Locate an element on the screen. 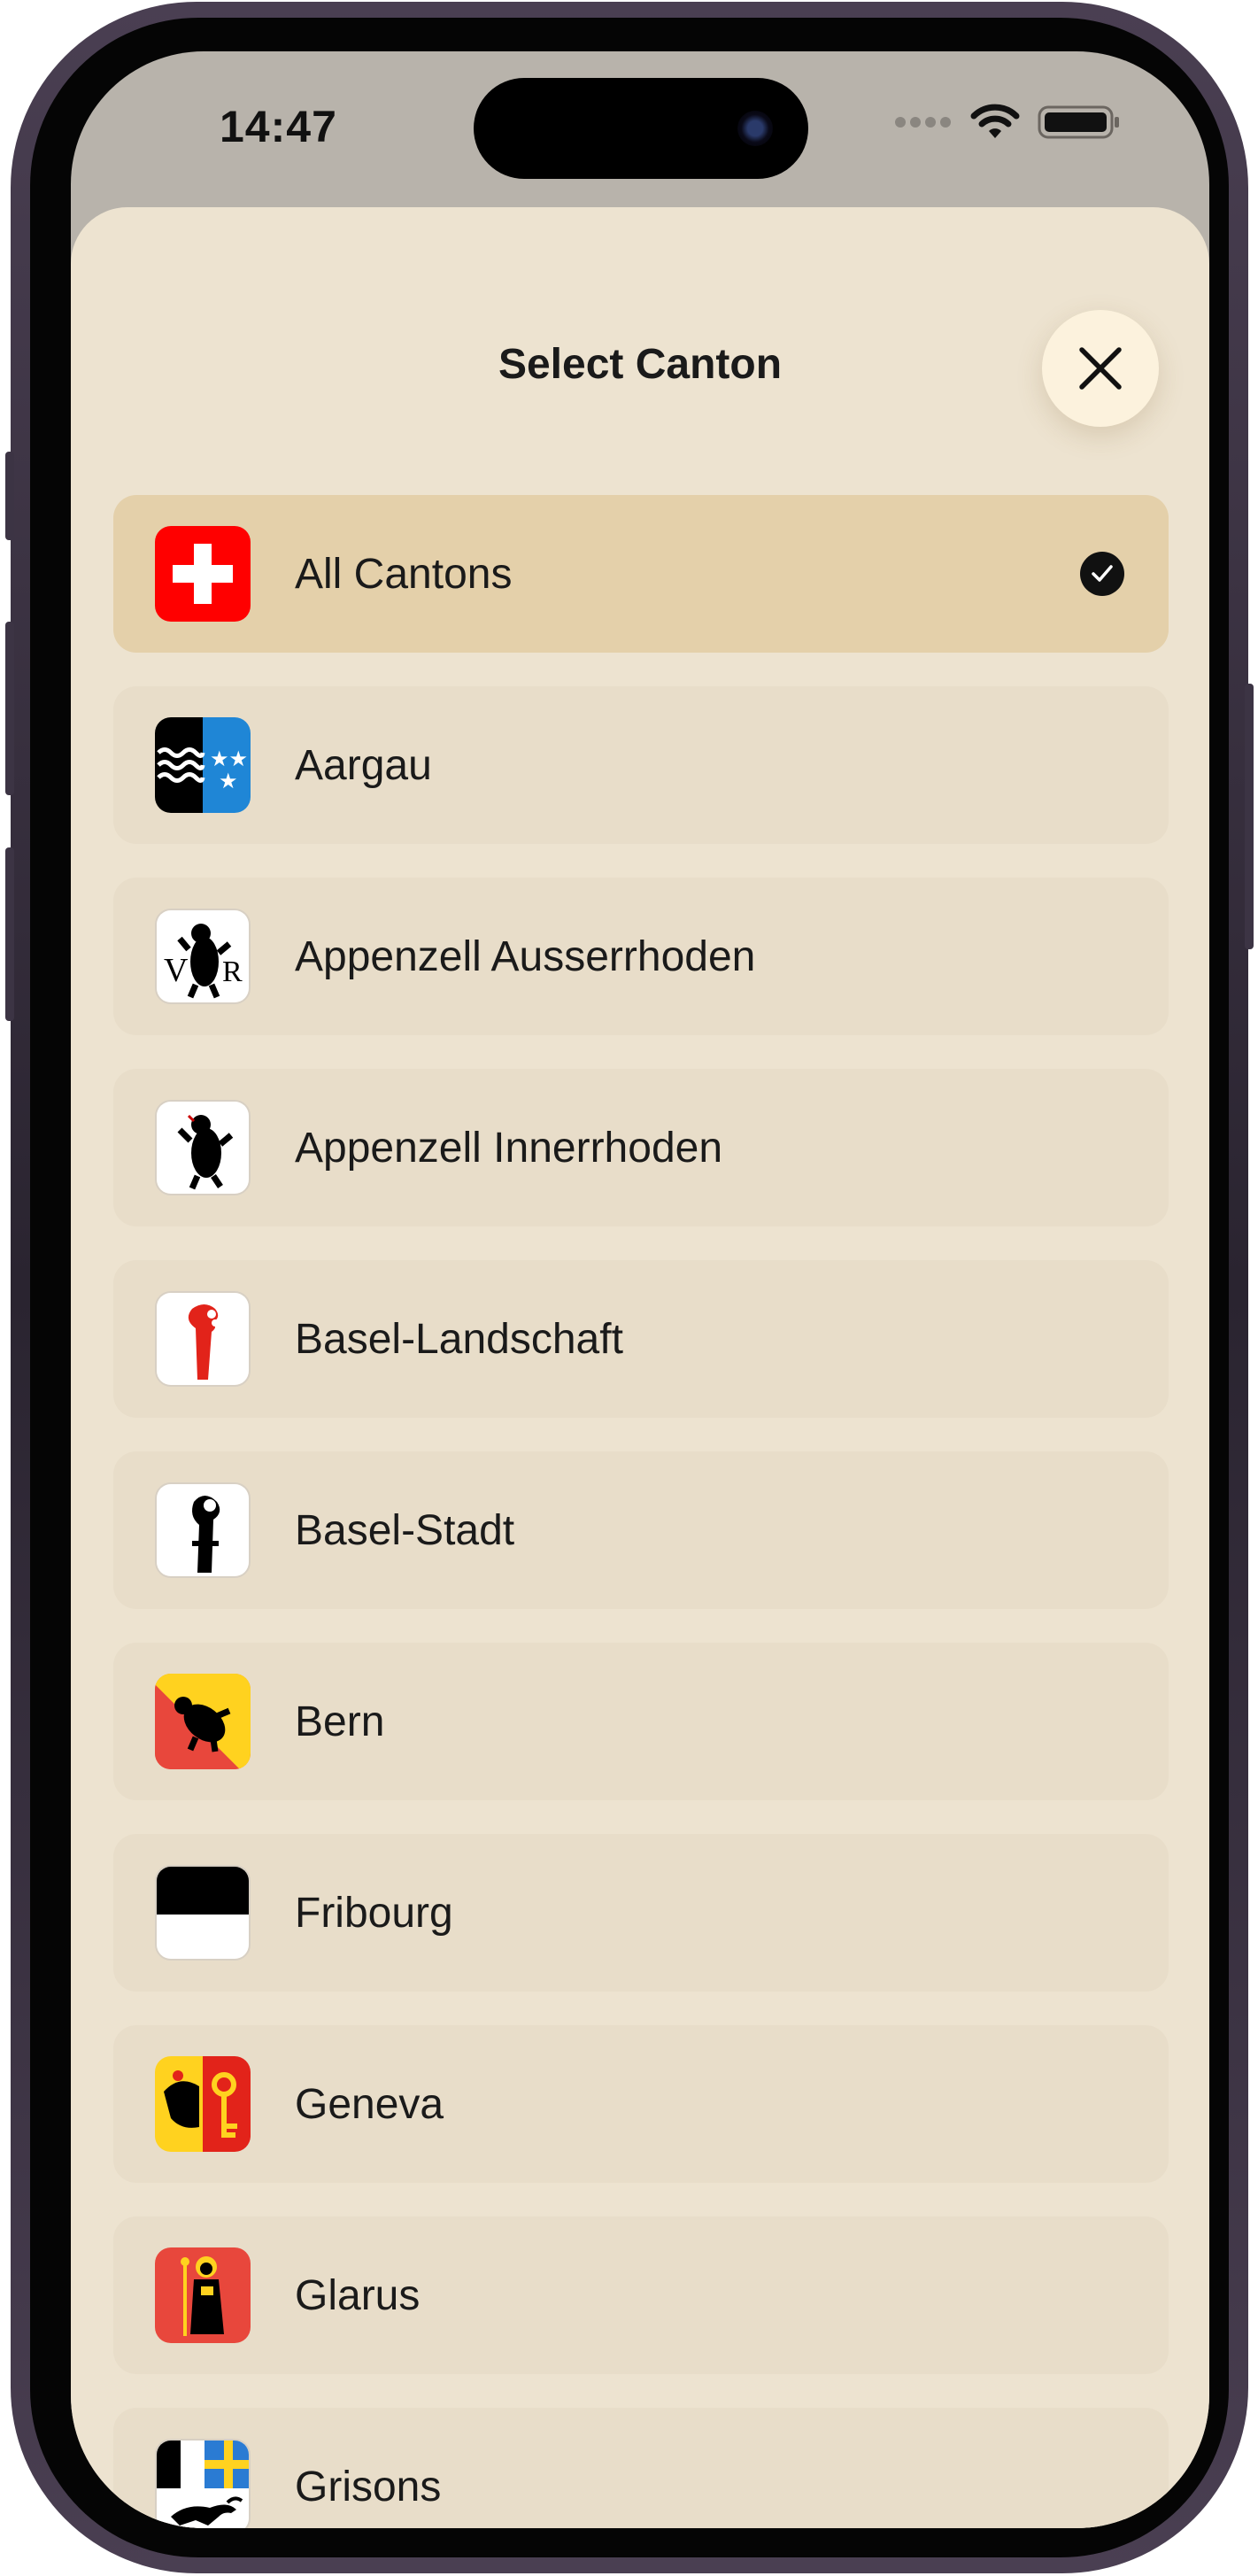  canton-label: Appenzell Innerrhoden is located at coordinates (509, 1148).